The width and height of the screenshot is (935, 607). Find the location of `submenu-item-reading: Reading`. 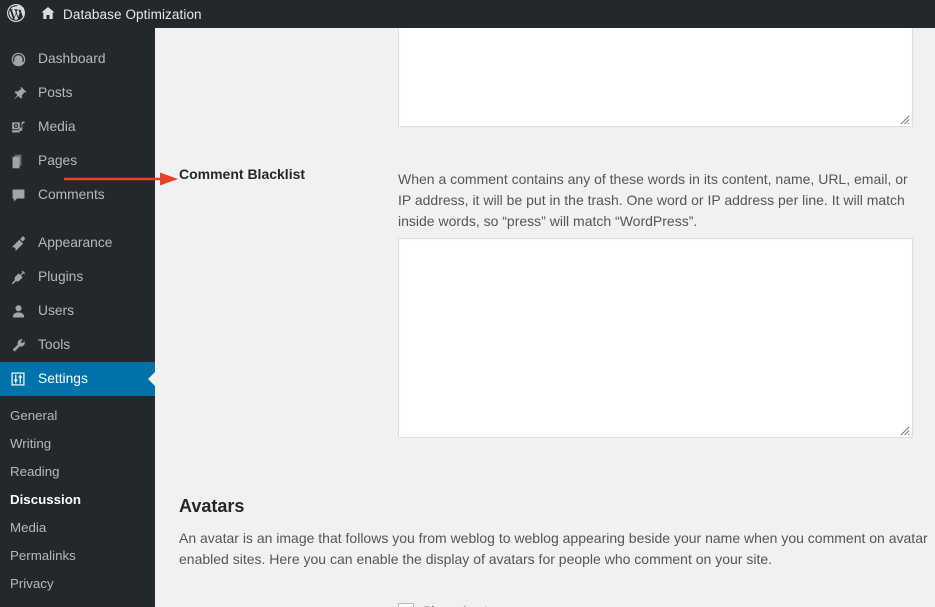

submenu-item-reading: Reading is located at coordinates (77, 472).